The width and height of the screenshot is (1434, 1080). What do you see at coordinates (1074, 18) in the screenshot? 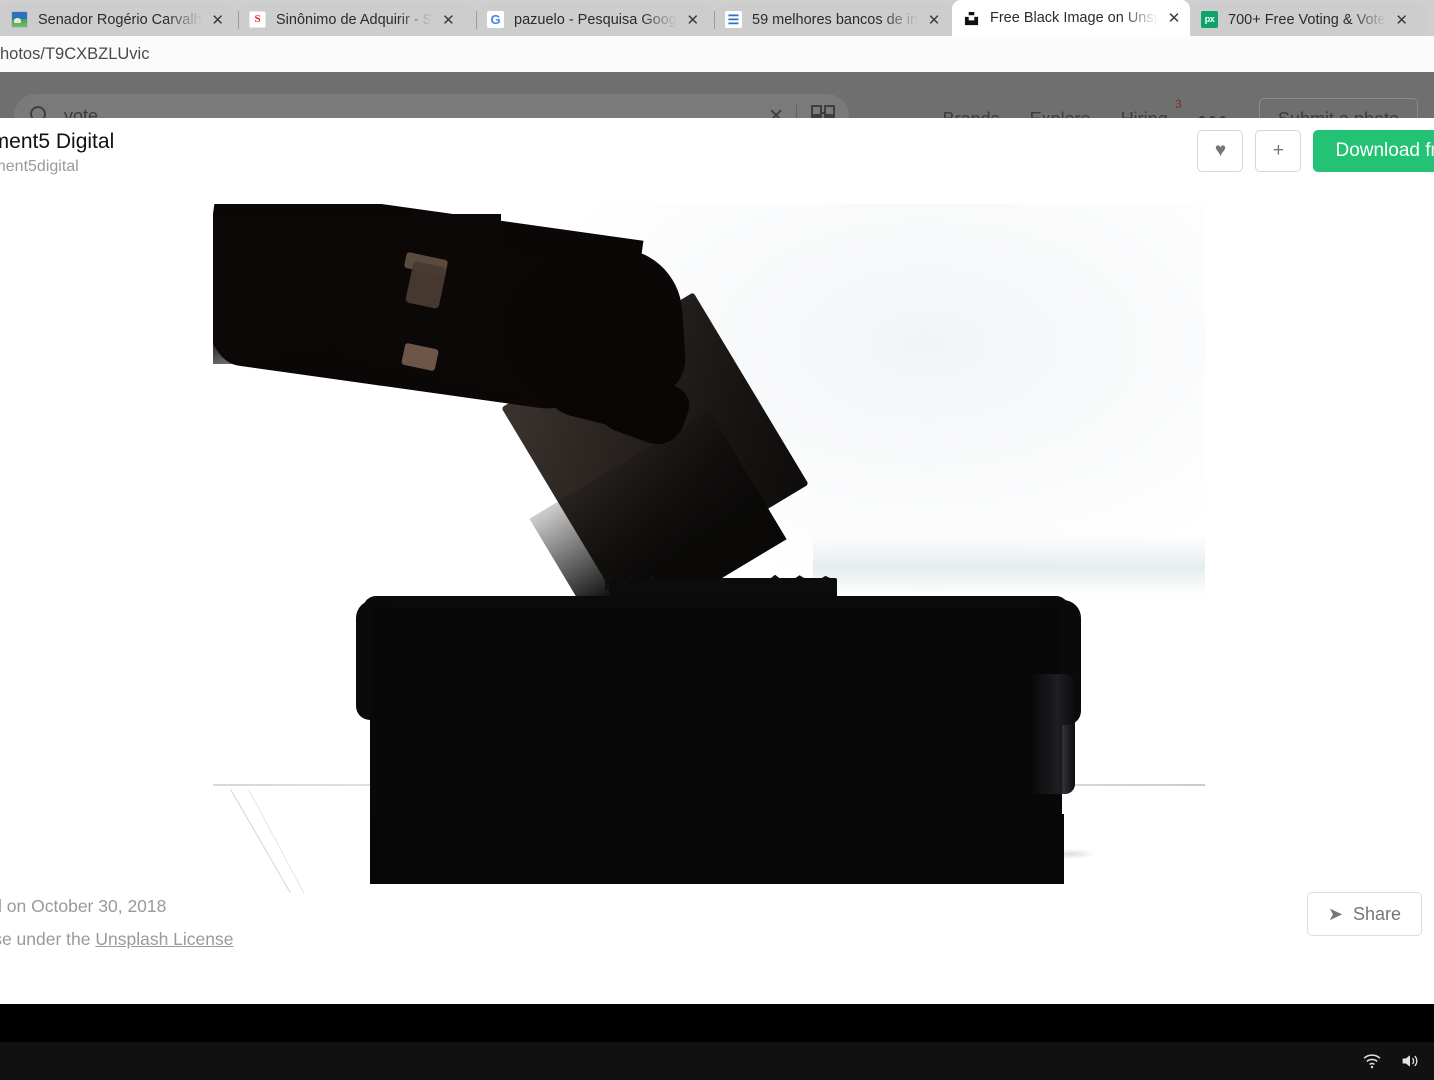
I see `tab-title: Free Black Image on Unsp` at bounding box center [1074, 18].